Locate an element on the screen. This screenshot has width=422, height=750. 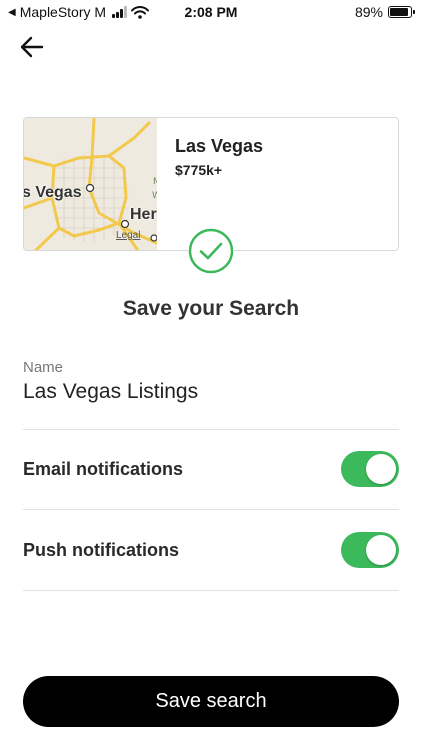
email-notifications-row: Email notifications is located at coordinates (211, 469).